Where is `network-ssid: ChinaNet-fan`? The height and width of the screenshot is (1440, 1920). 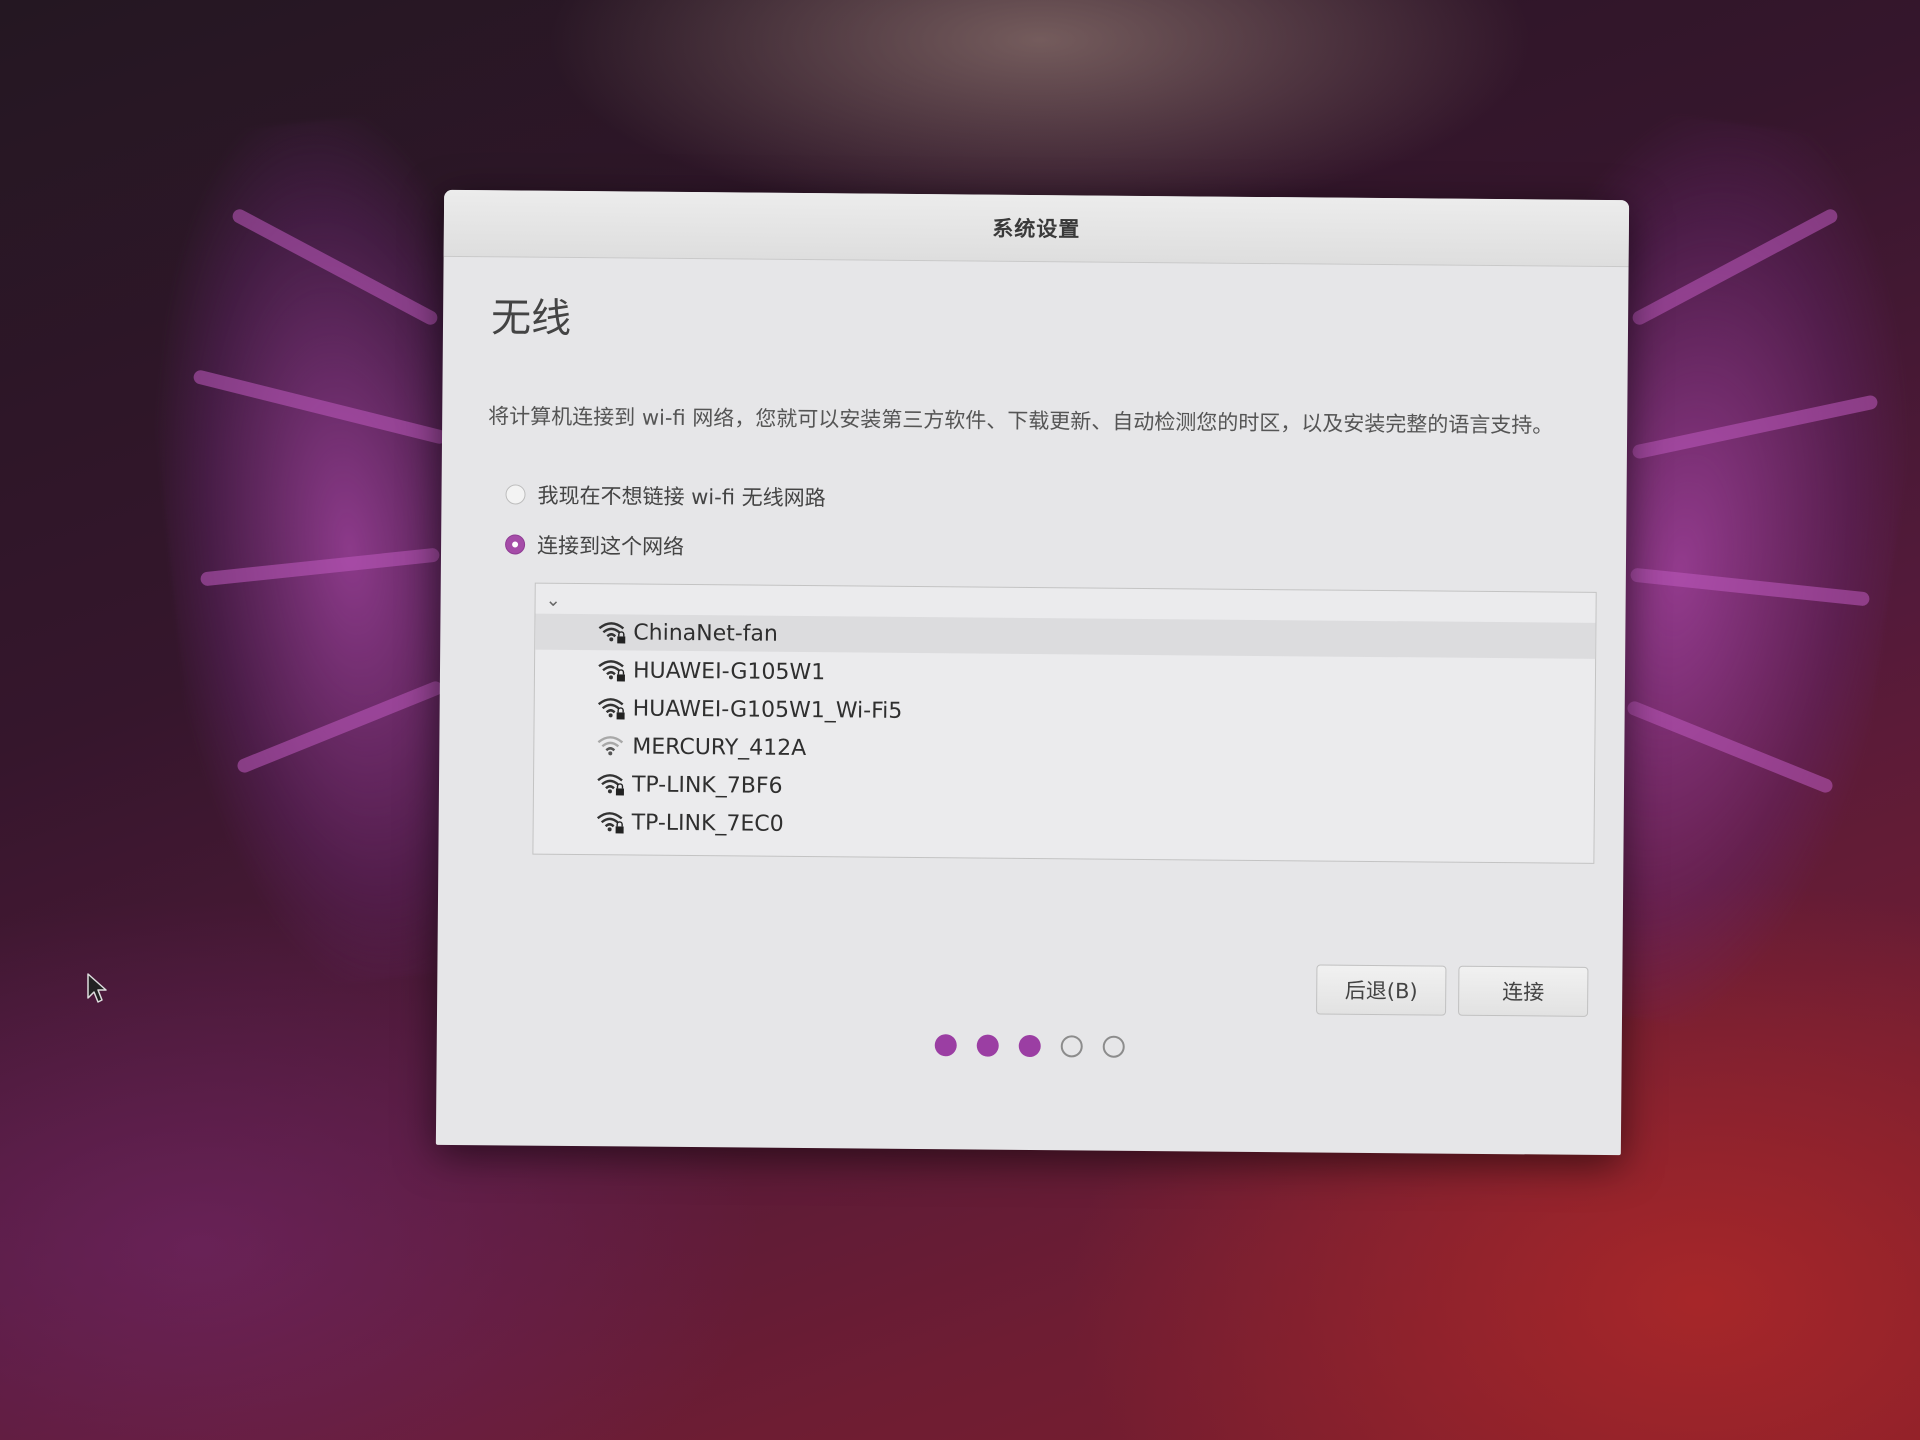
network-ssid: ChinaNet-fan is located at coordinates (706, 633).